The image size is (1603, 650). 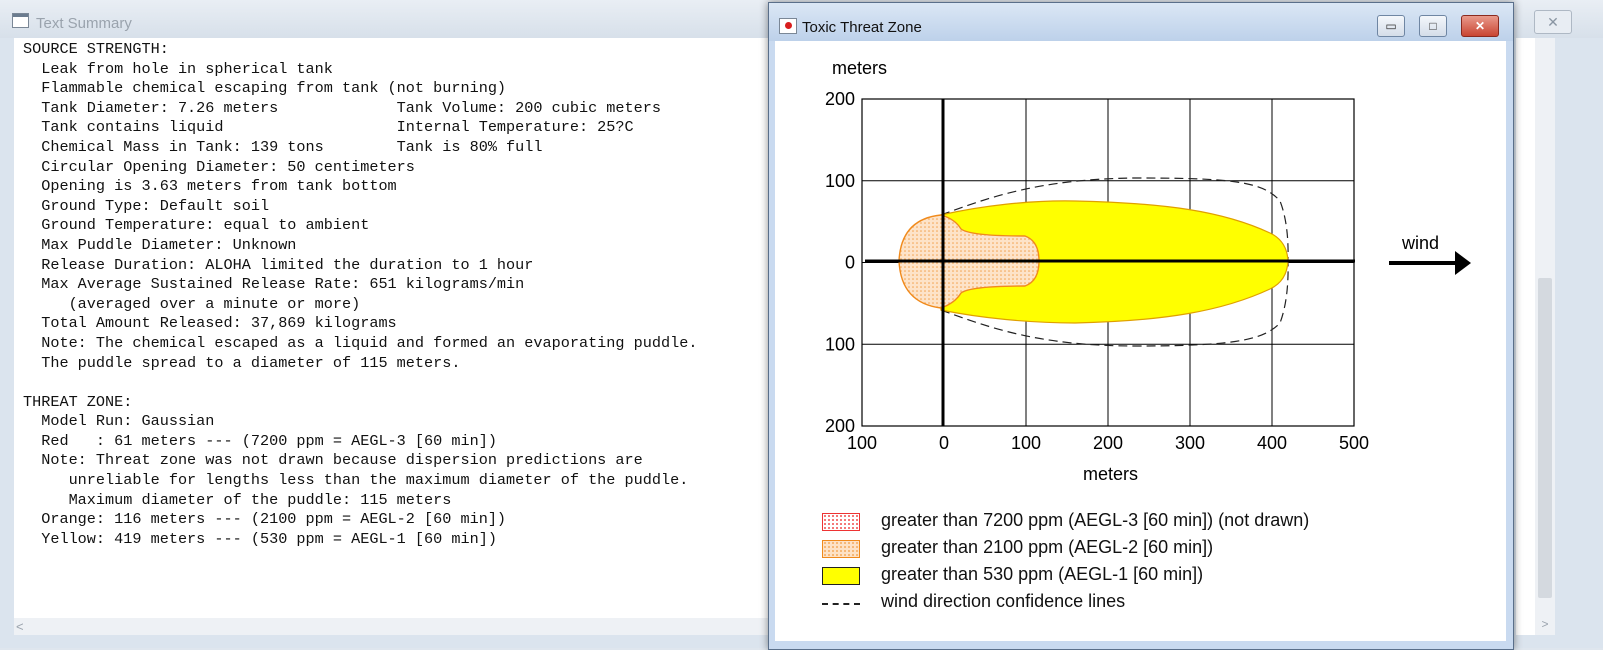 What do you see at coordinates (1430, 263) in the screenshot?
I see `wind-arrow-icon` at bounding box center [1430, 263].